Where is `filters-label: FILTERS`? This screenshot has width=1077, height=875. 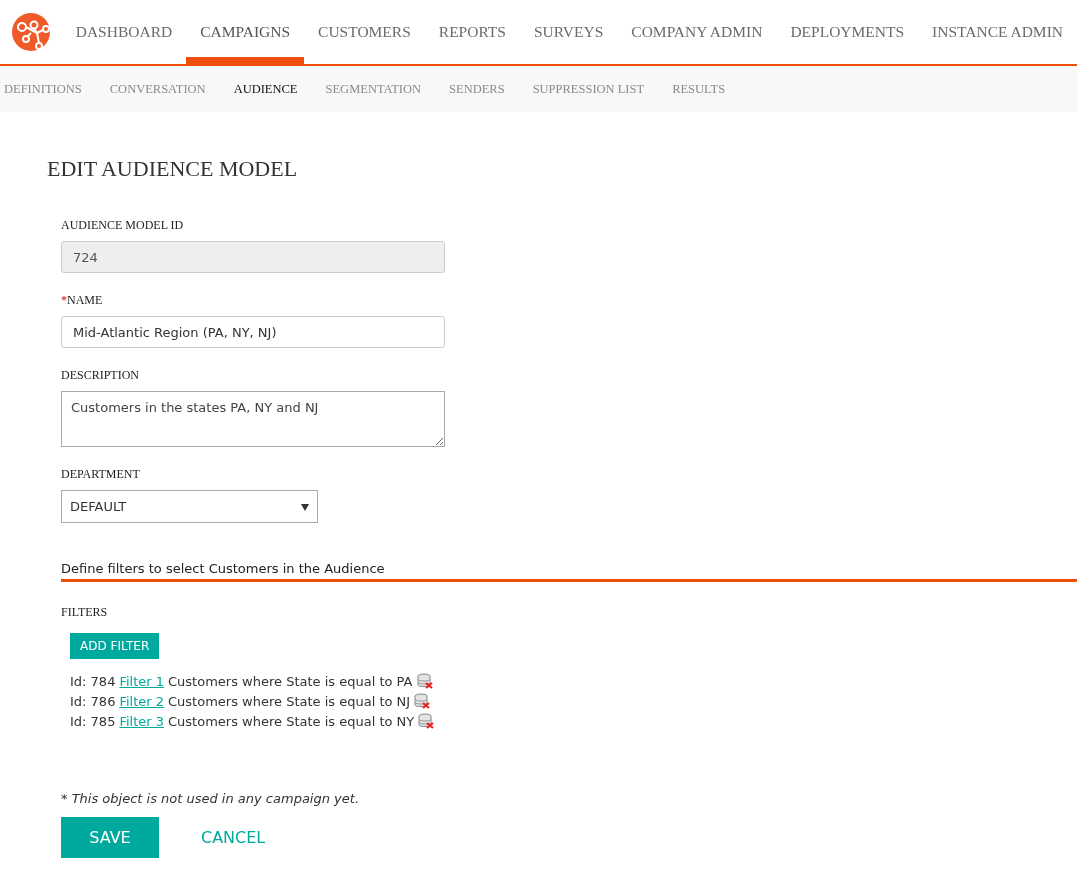
filters-label: FILTERS is located at coordinates (85, 612).